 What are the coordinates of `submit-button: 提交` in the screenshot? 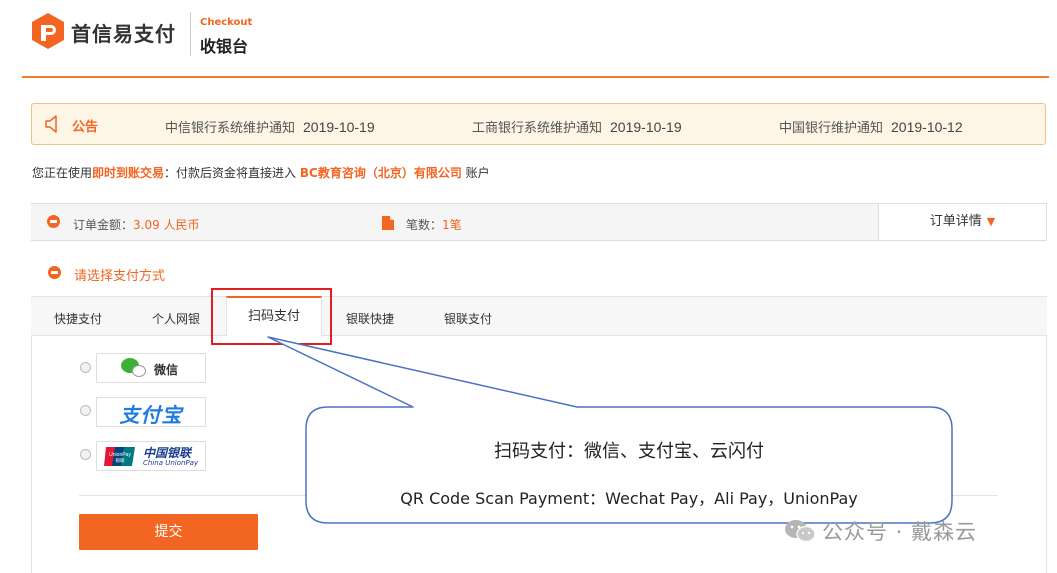 It's located at (168, 532).